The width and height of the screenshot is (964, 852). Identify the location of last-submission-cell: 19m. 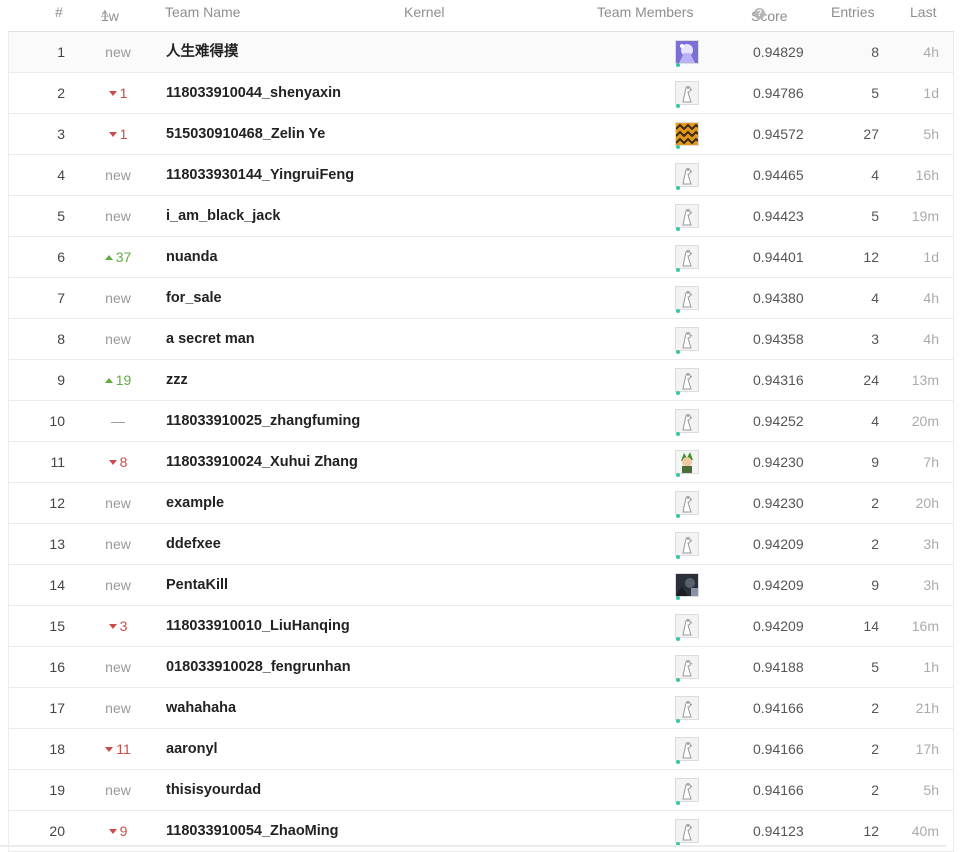
(925, 216).